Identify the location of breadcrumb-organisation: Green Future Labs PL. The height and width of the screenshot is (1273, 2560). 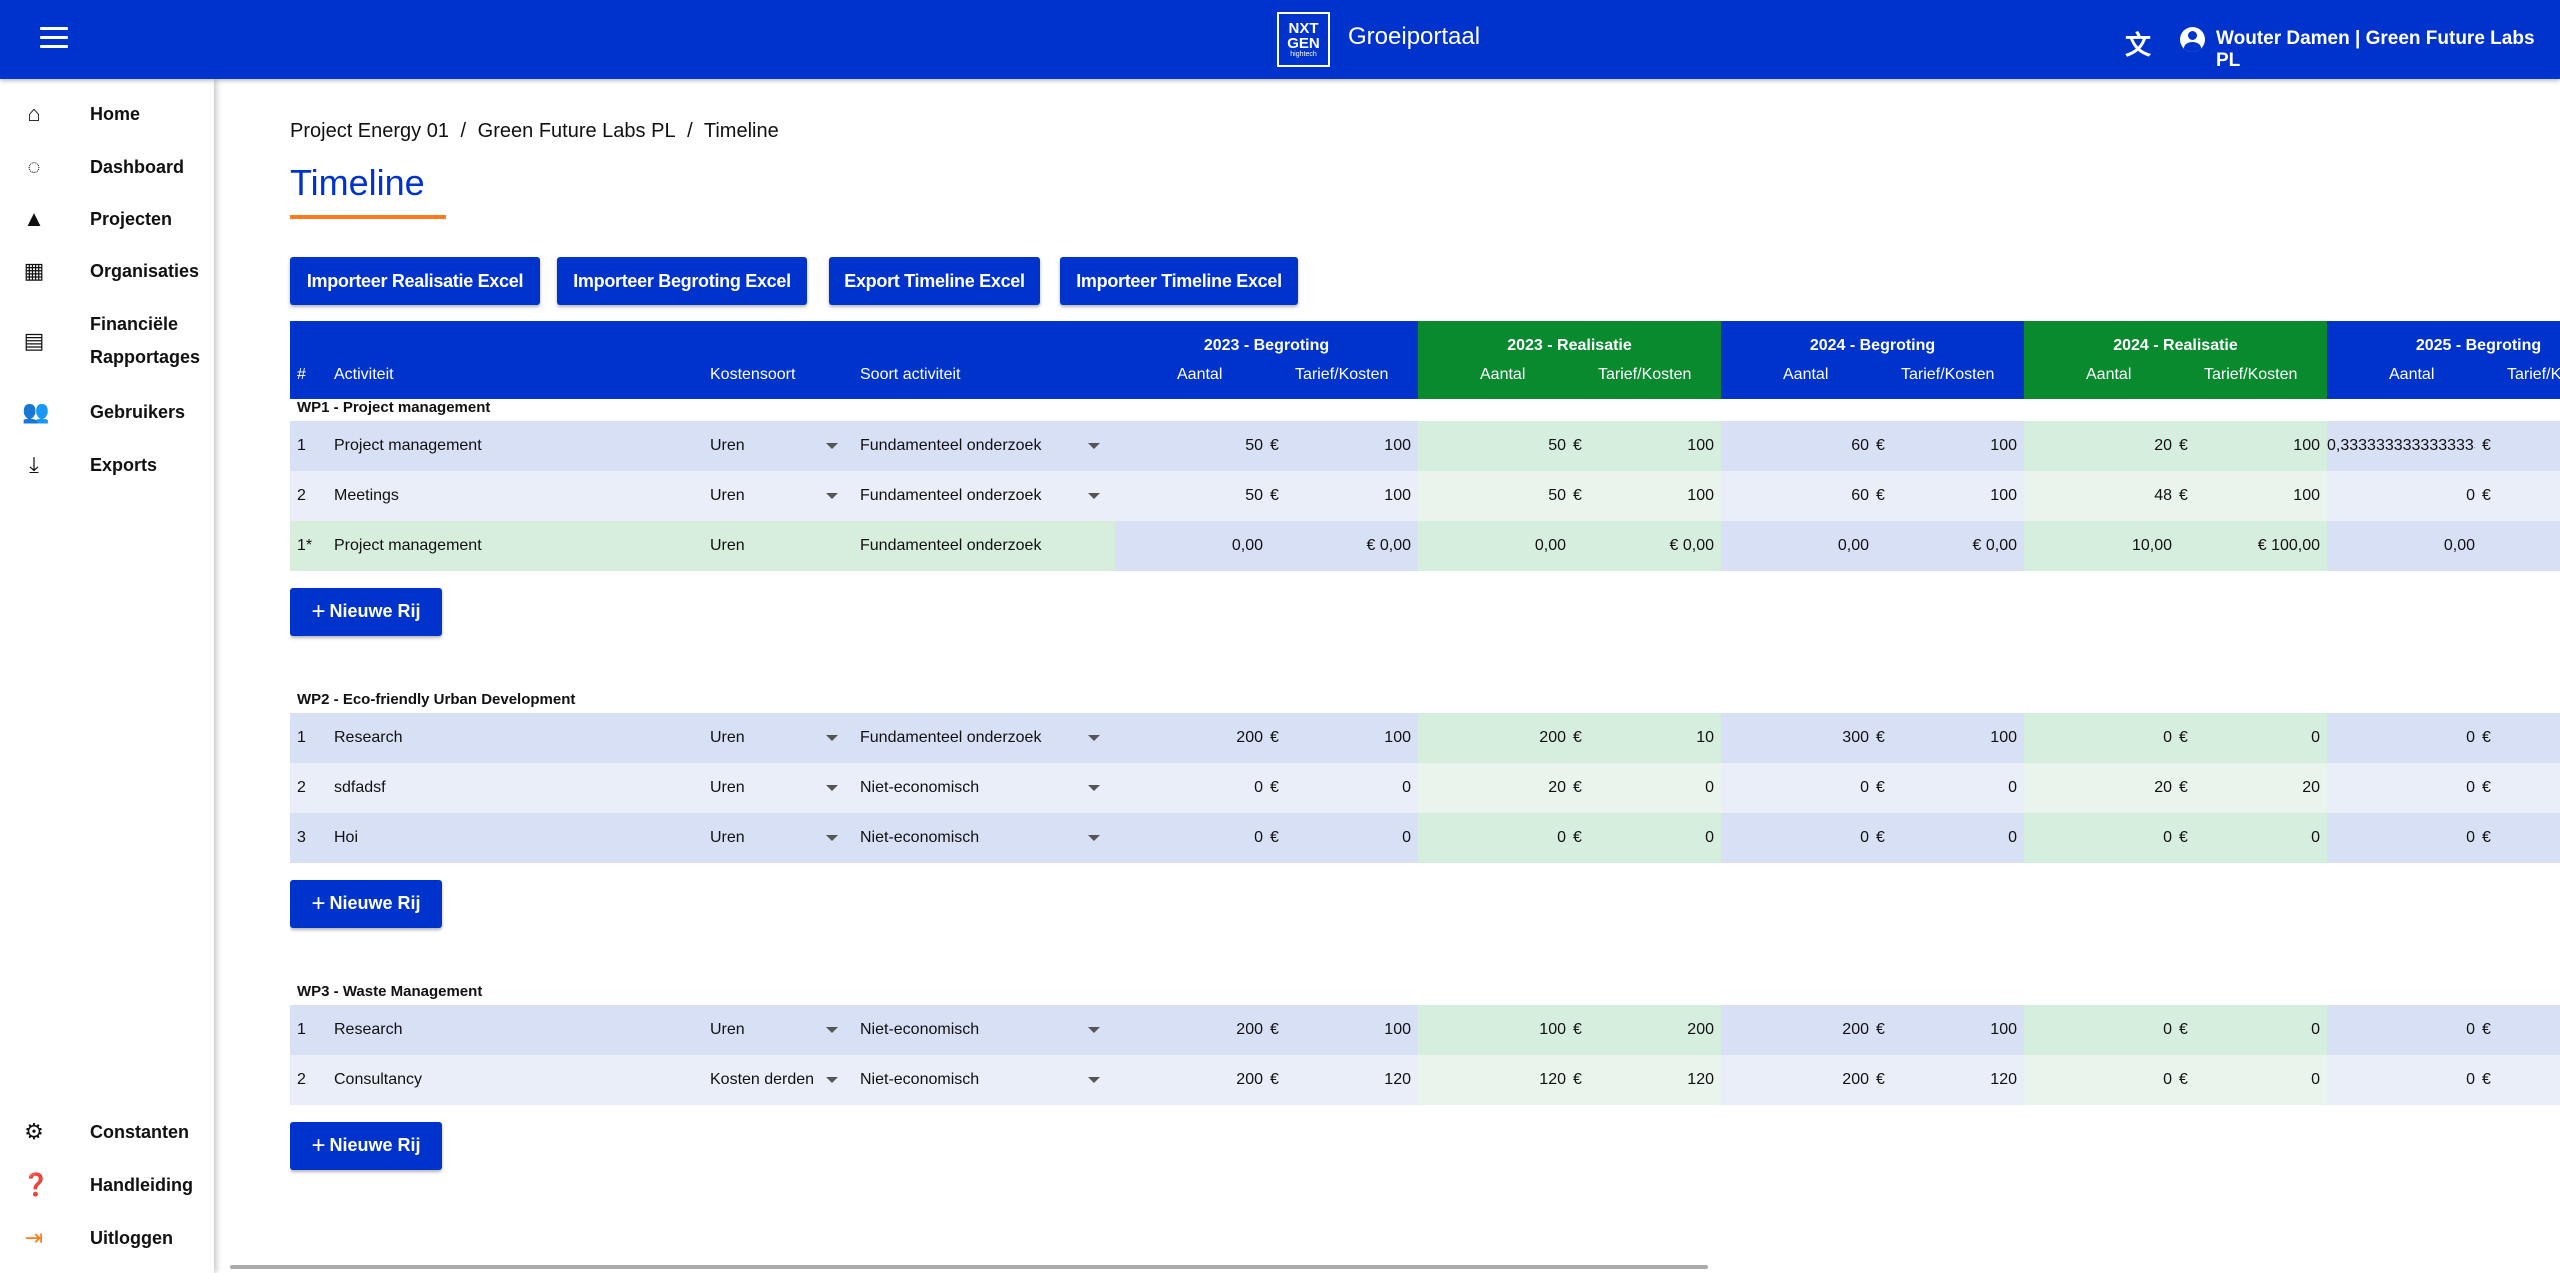
(577, 131).